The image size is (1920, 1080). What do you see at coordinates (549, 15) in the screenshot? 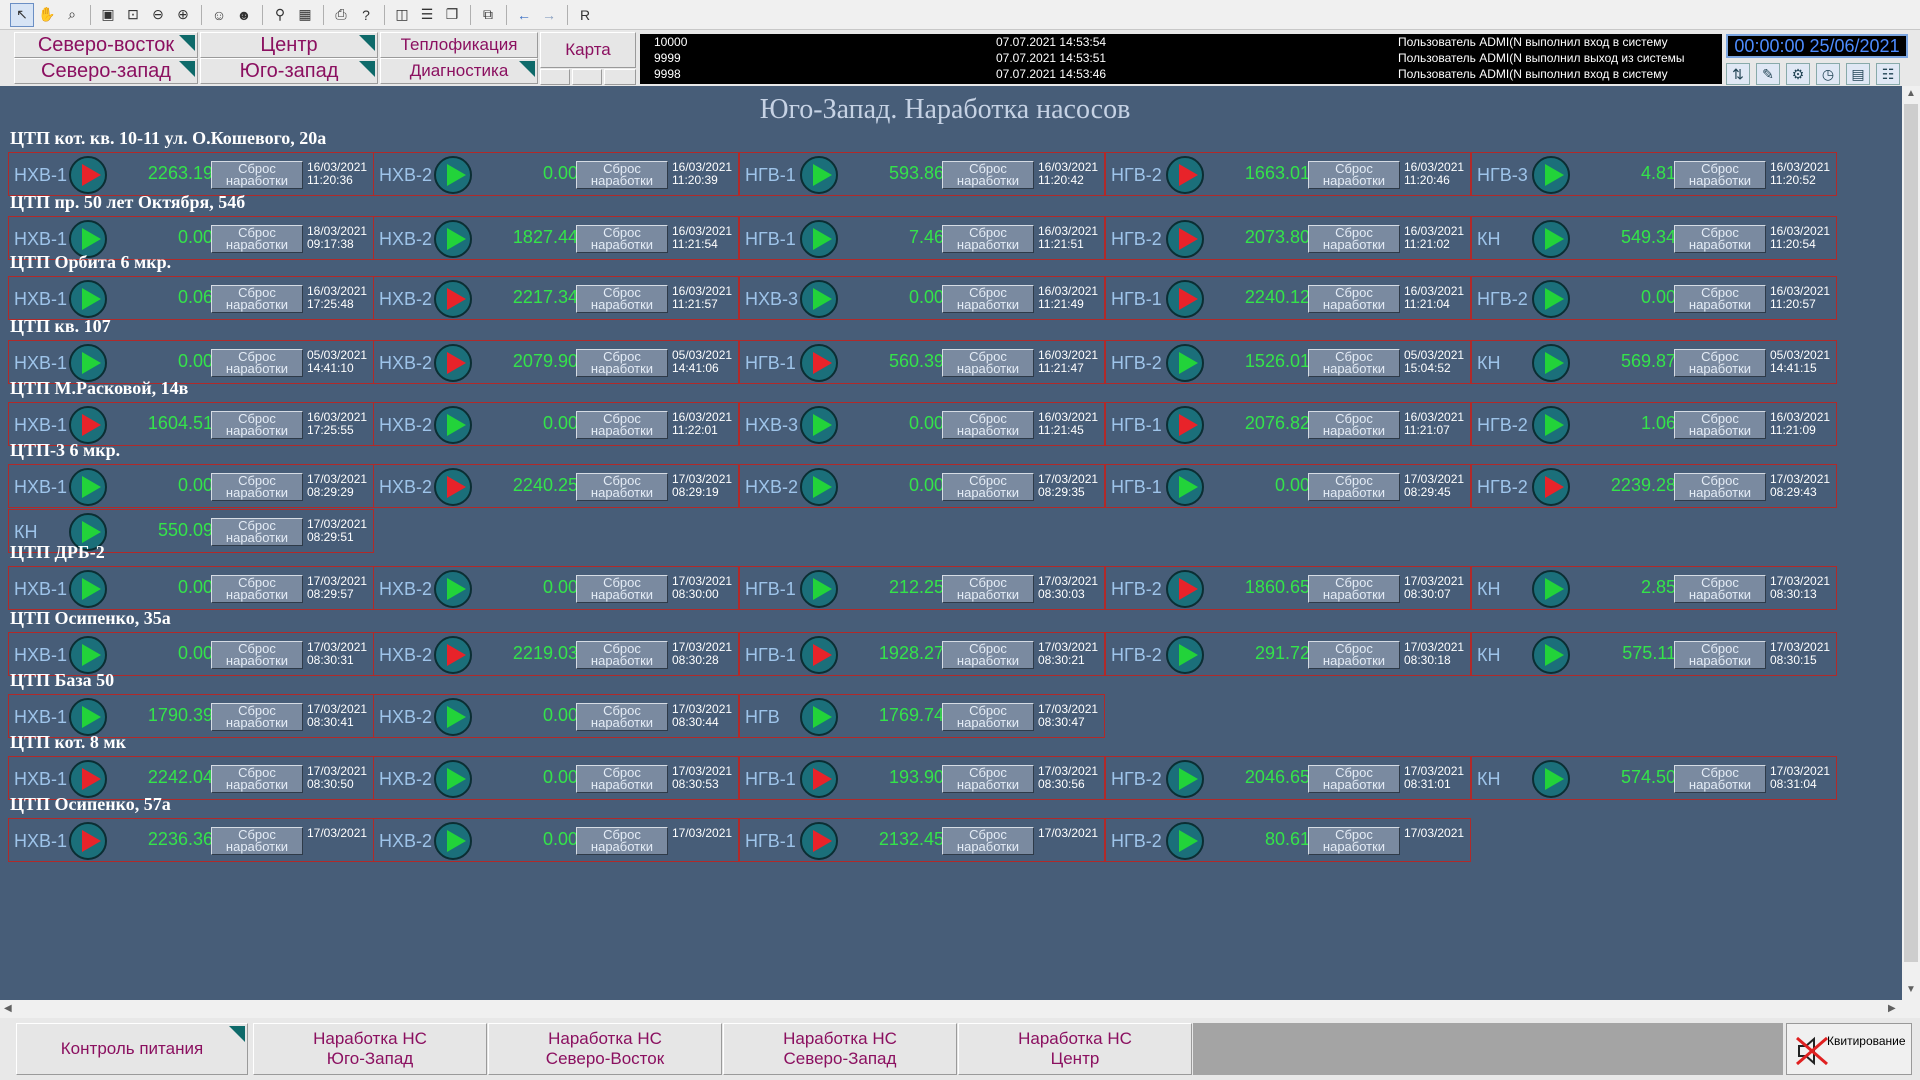
I see `forward-arrow-icon: →` at bounding box center [549, 15].